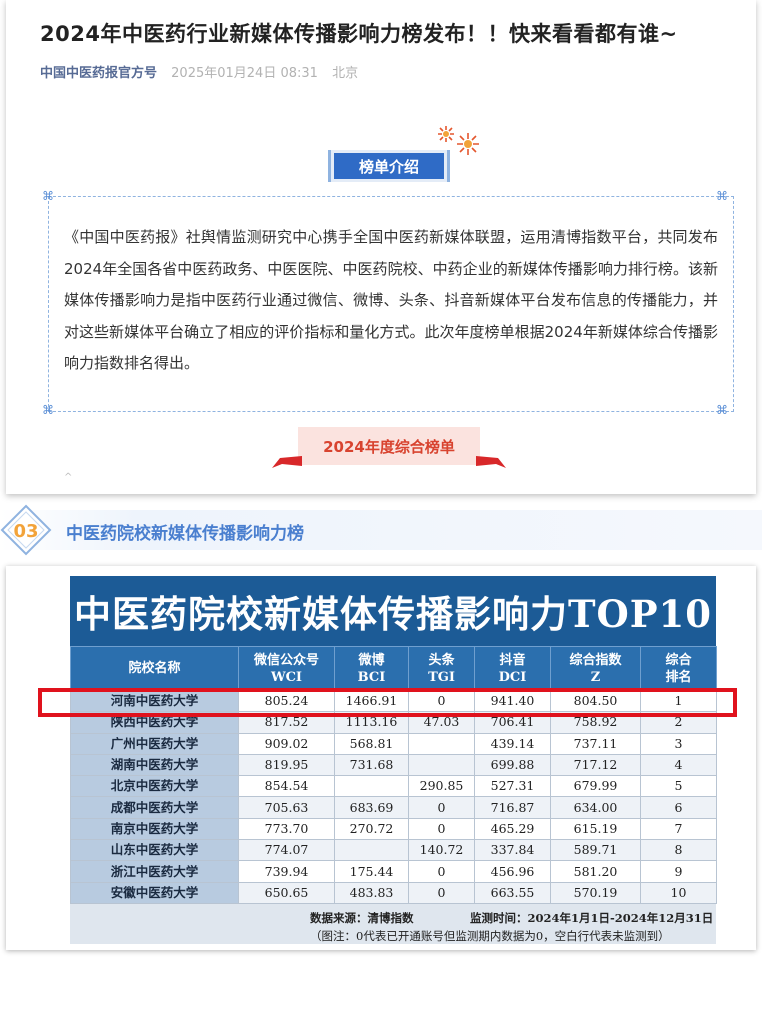  Describe the element at coordinates (512, 807) in the screenshot. I see `table-cell: 716.87` at that location.